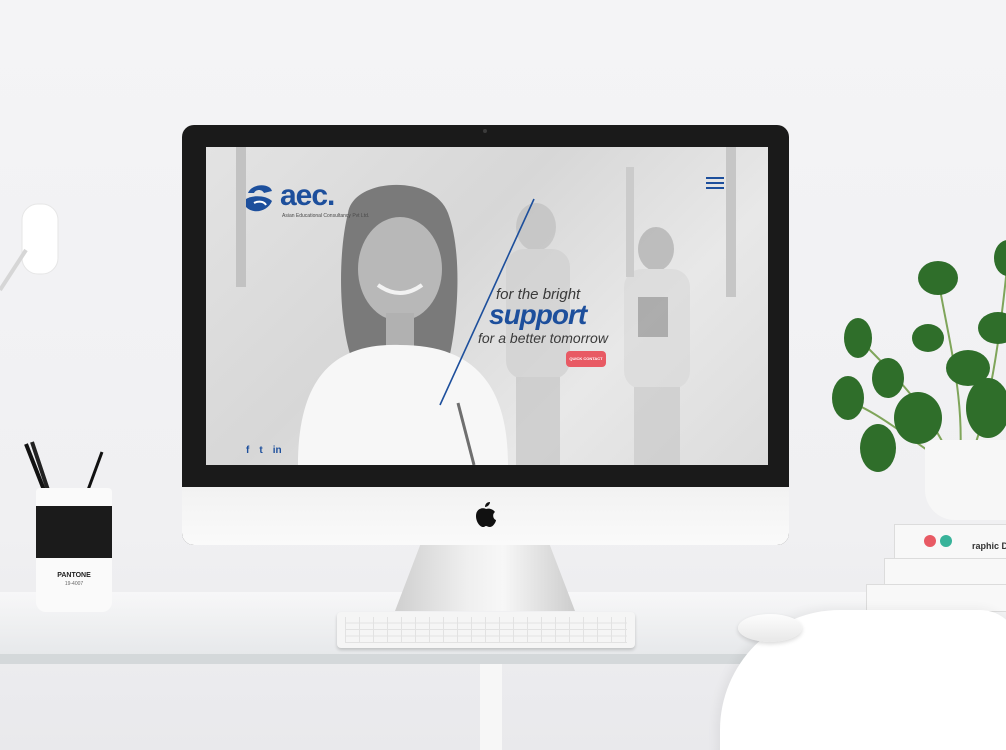 The width and height of the screenshot is (1006, 750). Describe the element at coordinates (586, 359) in the screenshot. I see `quick-contact-button: QUICK CONTACT` at that location.